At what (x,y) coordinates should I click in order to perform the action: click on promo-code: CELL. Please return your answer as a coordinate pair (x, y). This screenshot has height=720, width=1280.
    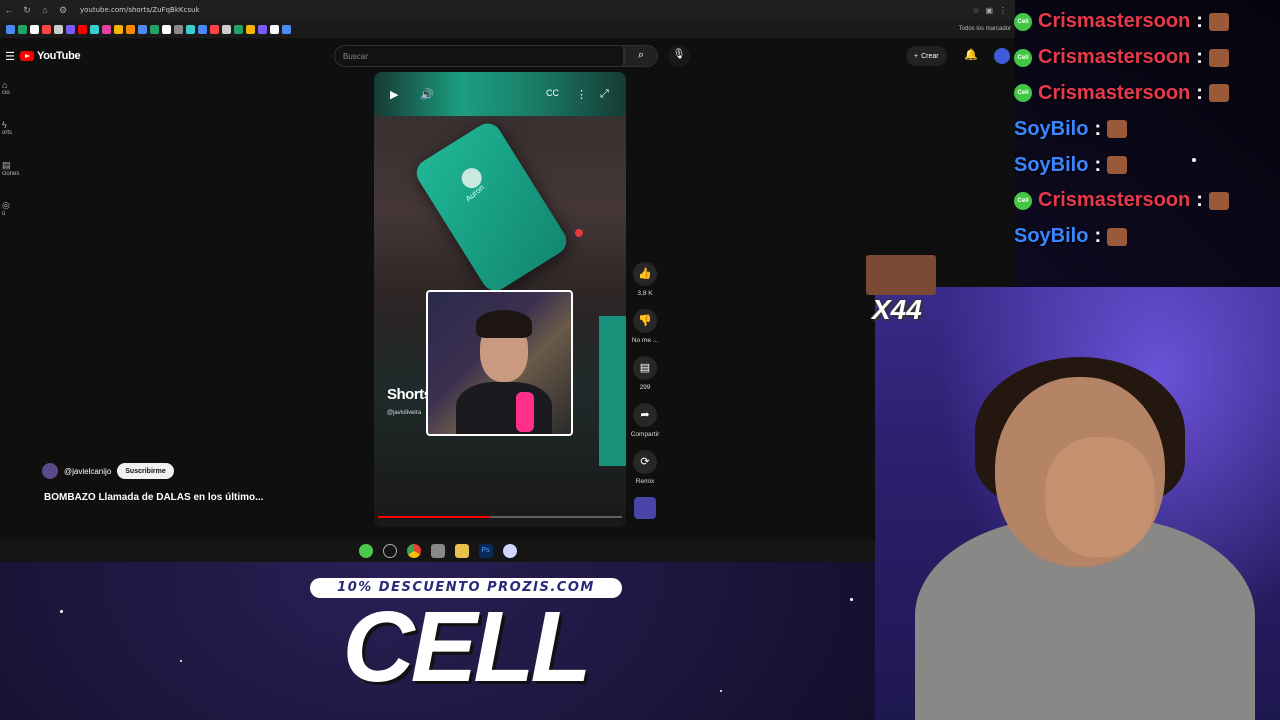
    Looking at the image, I should click on (466, 647).